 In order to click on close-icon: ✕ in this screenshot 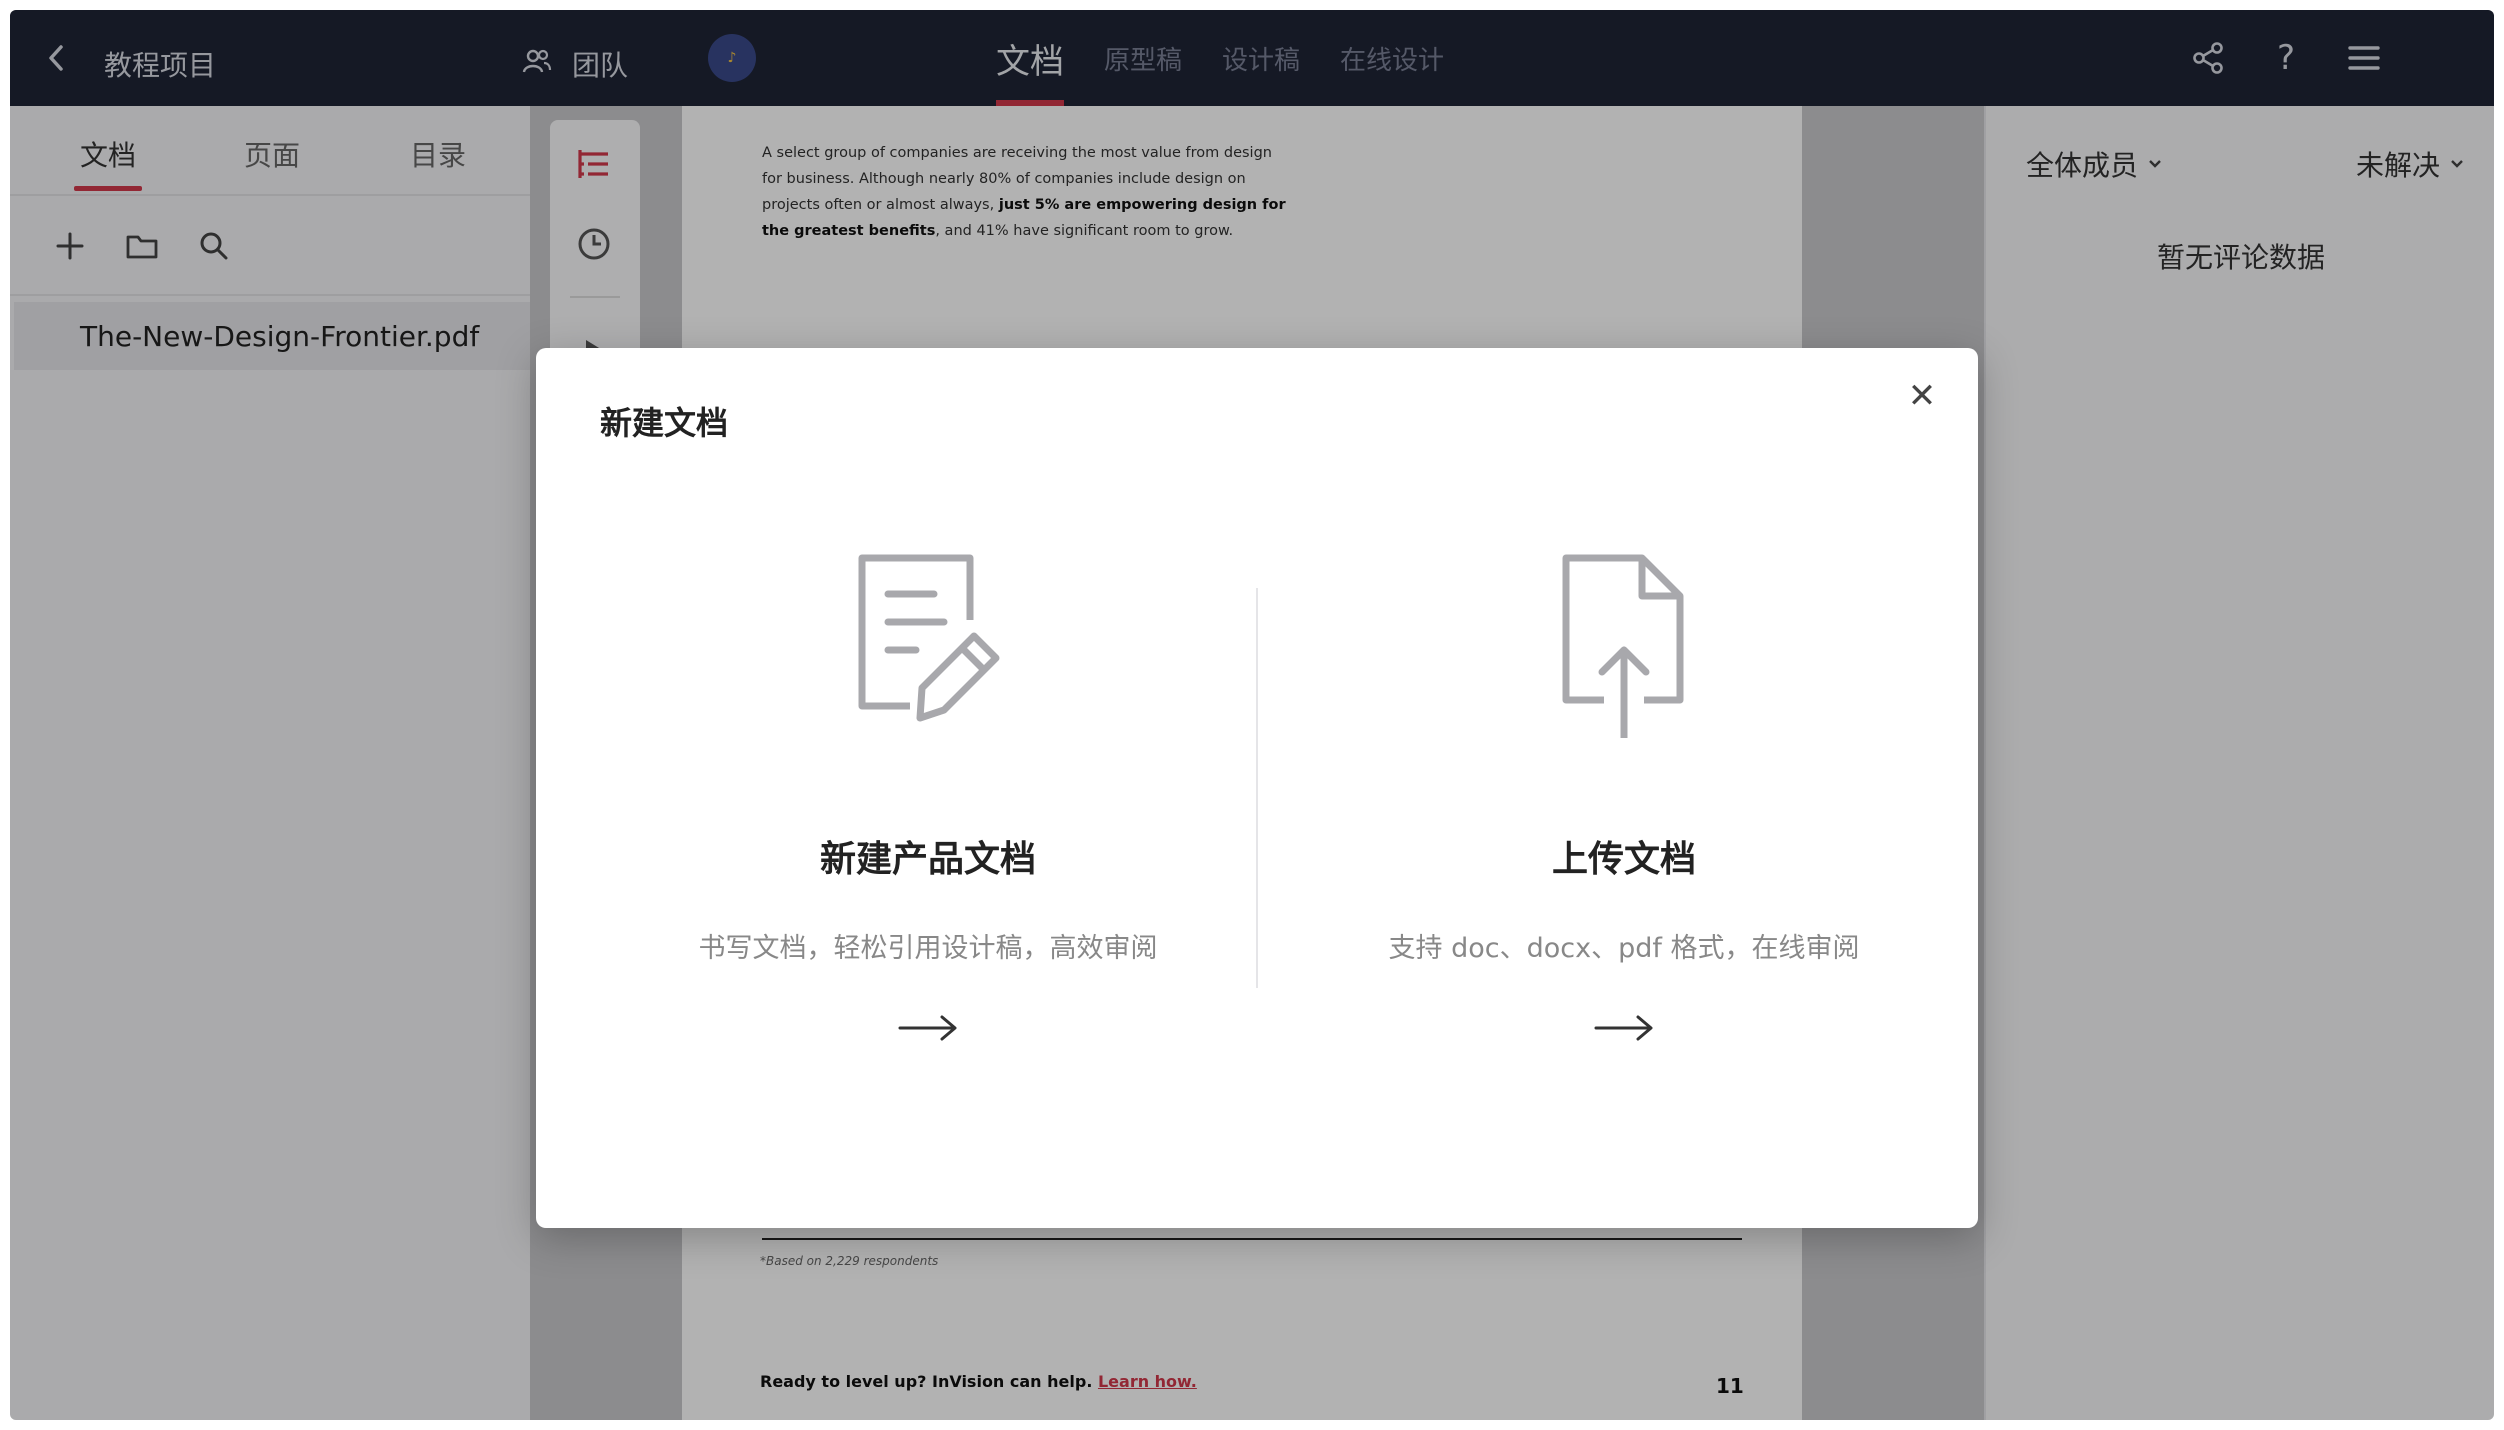, I will do `click(1922, 396)`.